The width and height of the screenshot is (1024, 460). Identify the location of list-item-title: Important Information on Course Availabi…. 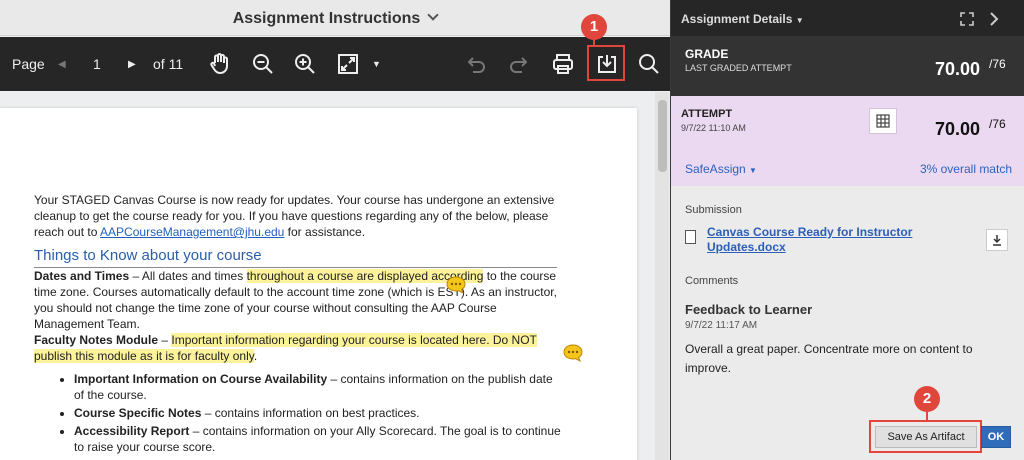
(201, 379).